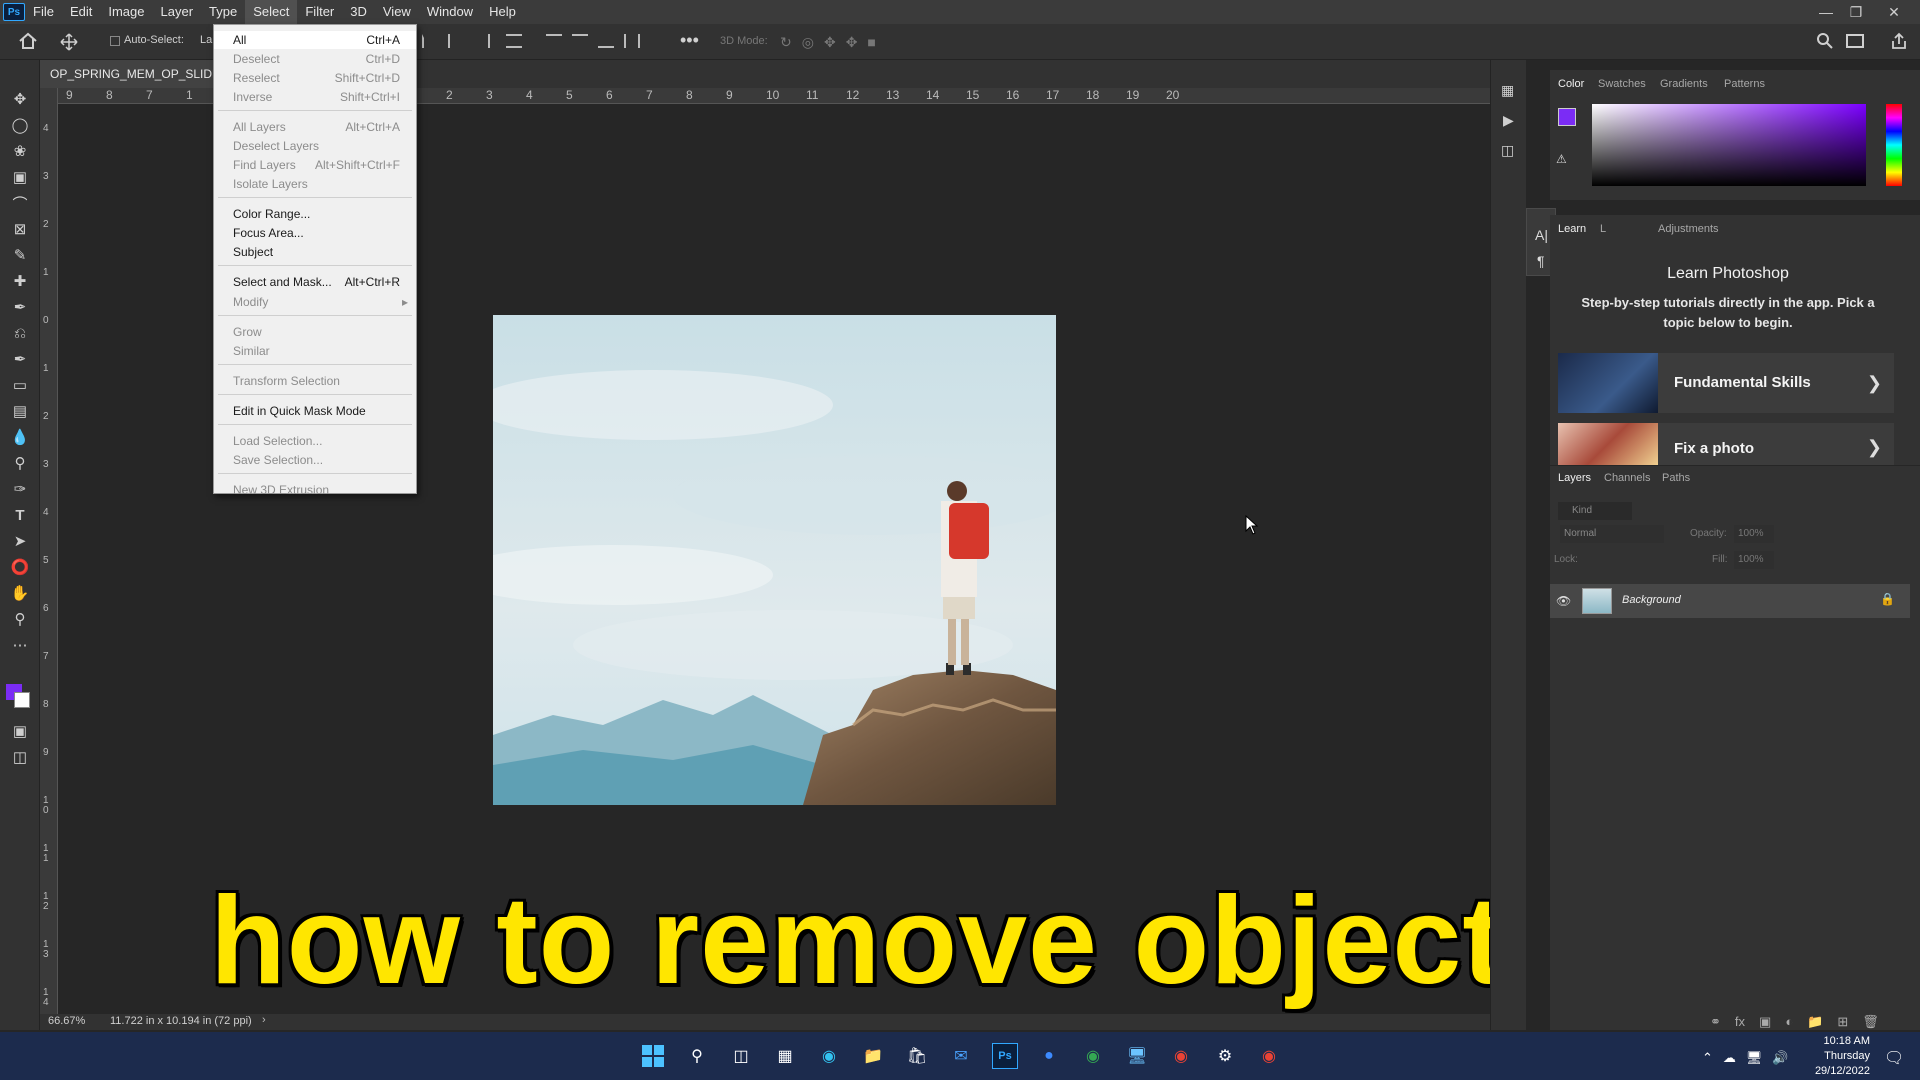 The height and width of the screenshot is (1080, 1920). I want to click on tab-paths: Paths, so click(1676, 478).